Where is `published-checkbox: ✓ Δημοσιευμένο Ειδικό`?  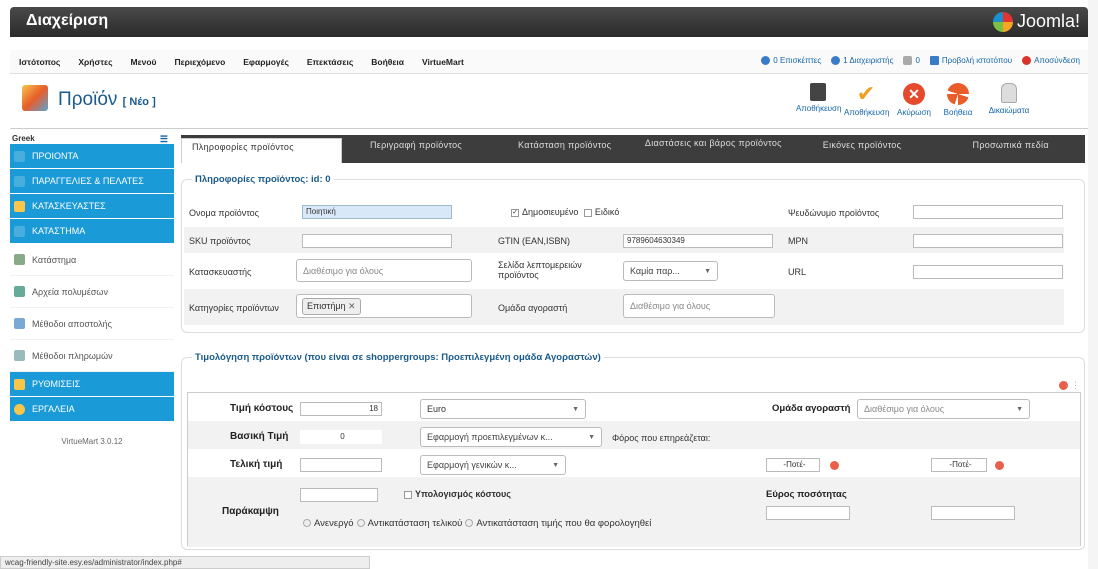
published-checkbox: ✓ Δημοσιευμένο Ειδικό is located at coordinates (565, 212).